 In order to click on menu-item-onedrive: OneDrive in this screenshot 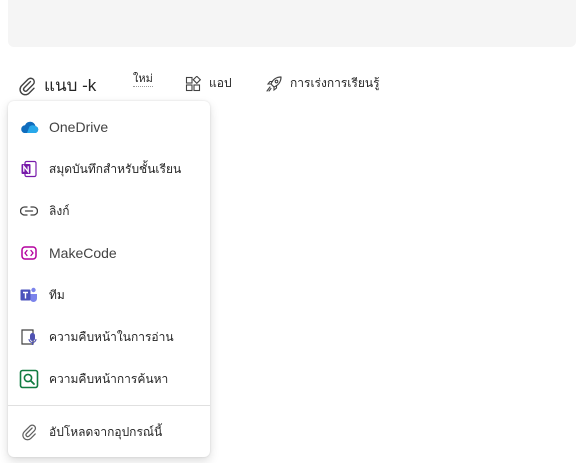, I will do `click(109, 127)`.